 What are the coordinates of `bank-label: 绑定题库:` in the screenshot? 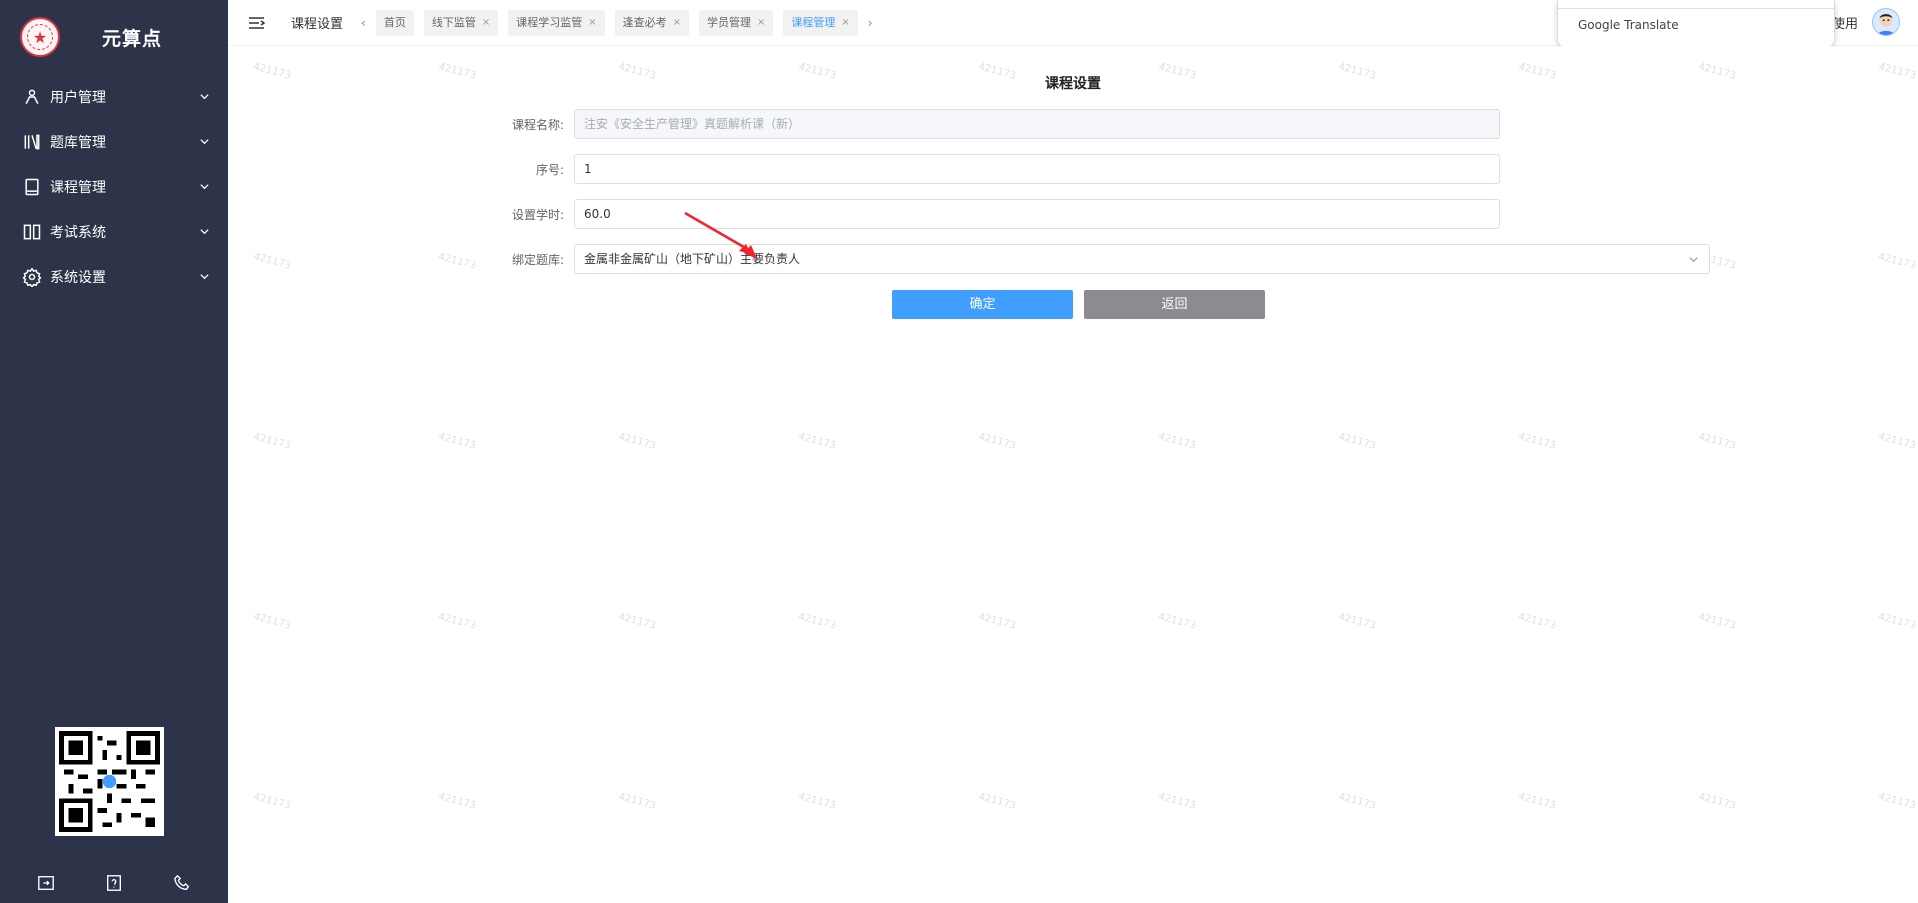 It's located at (537, 259).